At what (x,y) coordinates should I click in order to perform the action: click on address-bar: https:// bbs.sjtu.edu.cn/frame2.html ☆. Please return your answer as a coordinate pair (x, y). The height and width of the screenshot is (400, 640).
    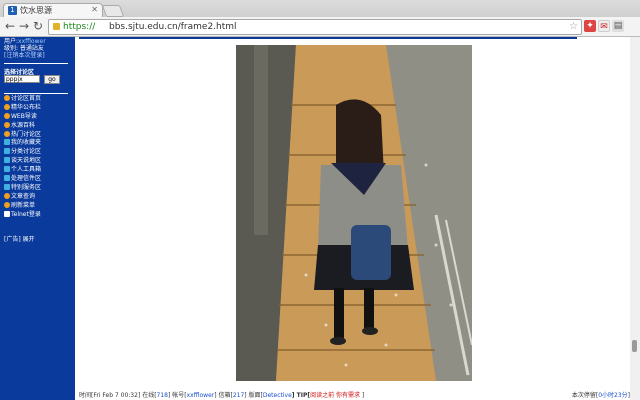
    Looking at the image, I should click on (315, 27).